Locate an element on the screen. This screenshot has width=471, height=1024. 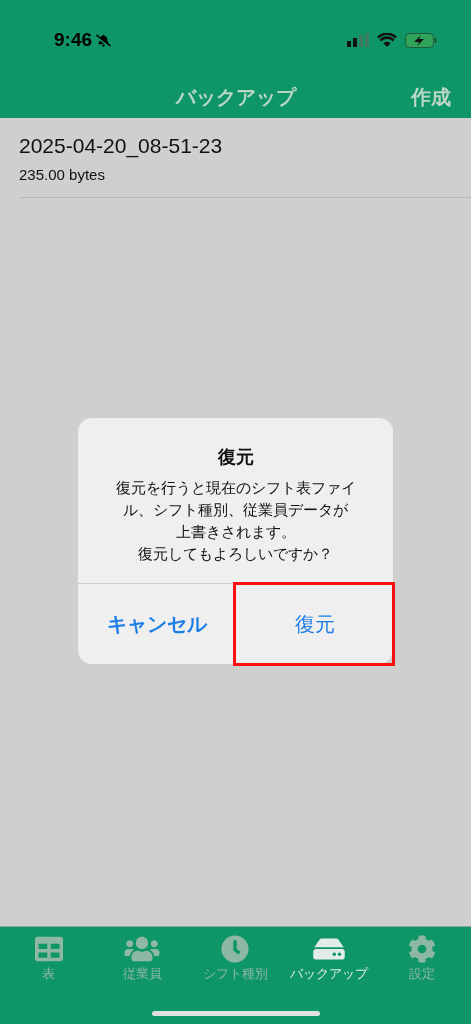
restore-button: 復元 is located at coordinates (314, 624).